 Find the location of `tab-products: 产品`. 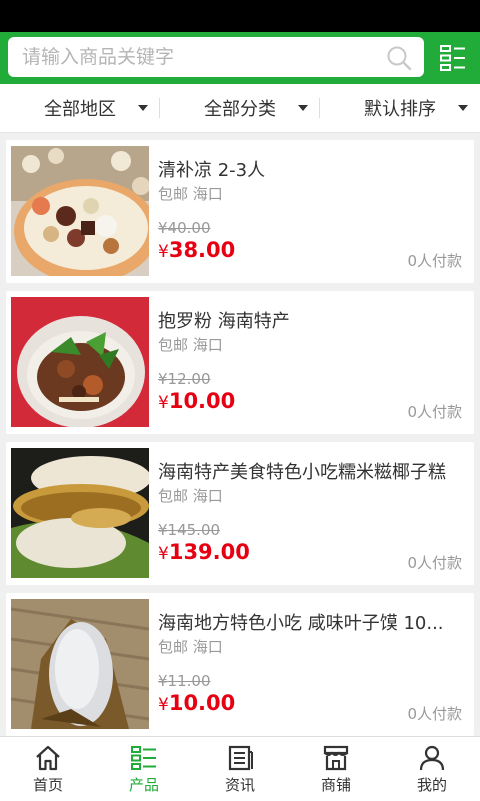

tab-products: 产品 is located at coordinates (144, 769).